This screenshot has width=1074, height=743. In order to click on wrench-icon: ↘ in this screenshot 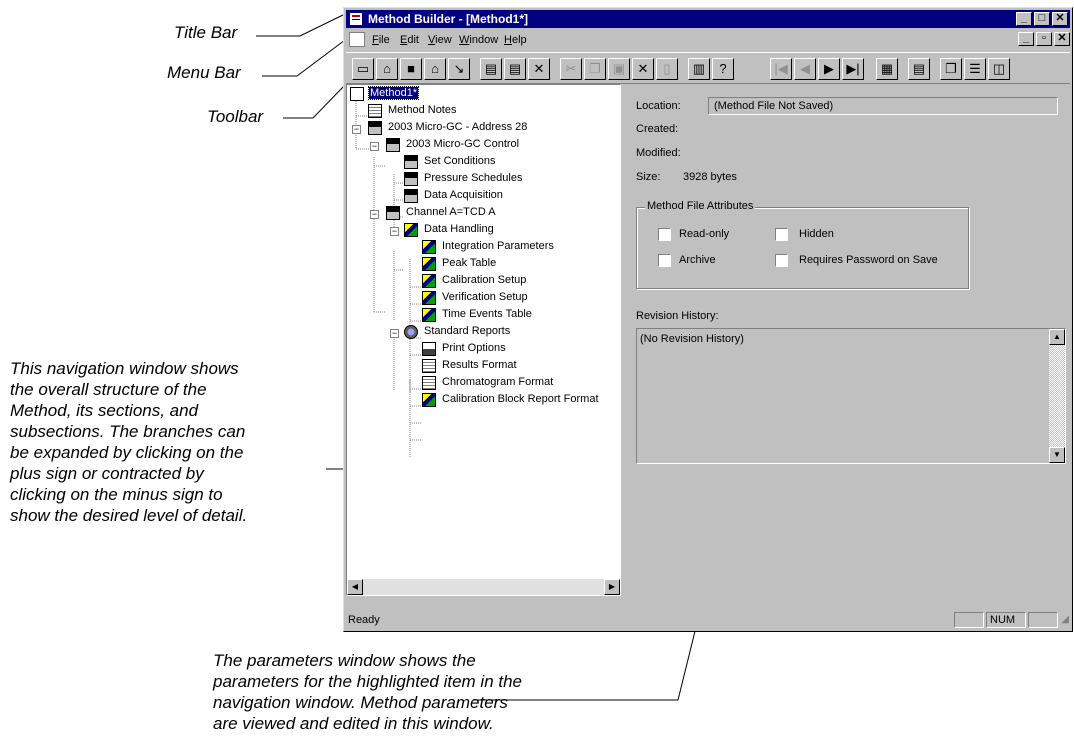, I will do `click(459, 69)`.